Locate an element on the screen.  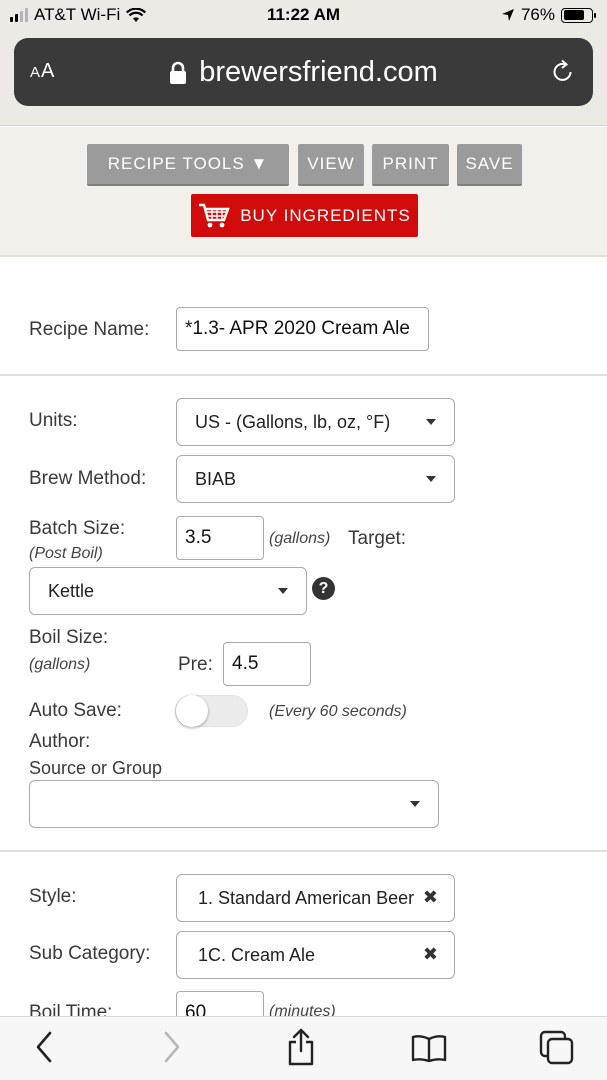
style-label: Style: is located at coordinates (53, 896).